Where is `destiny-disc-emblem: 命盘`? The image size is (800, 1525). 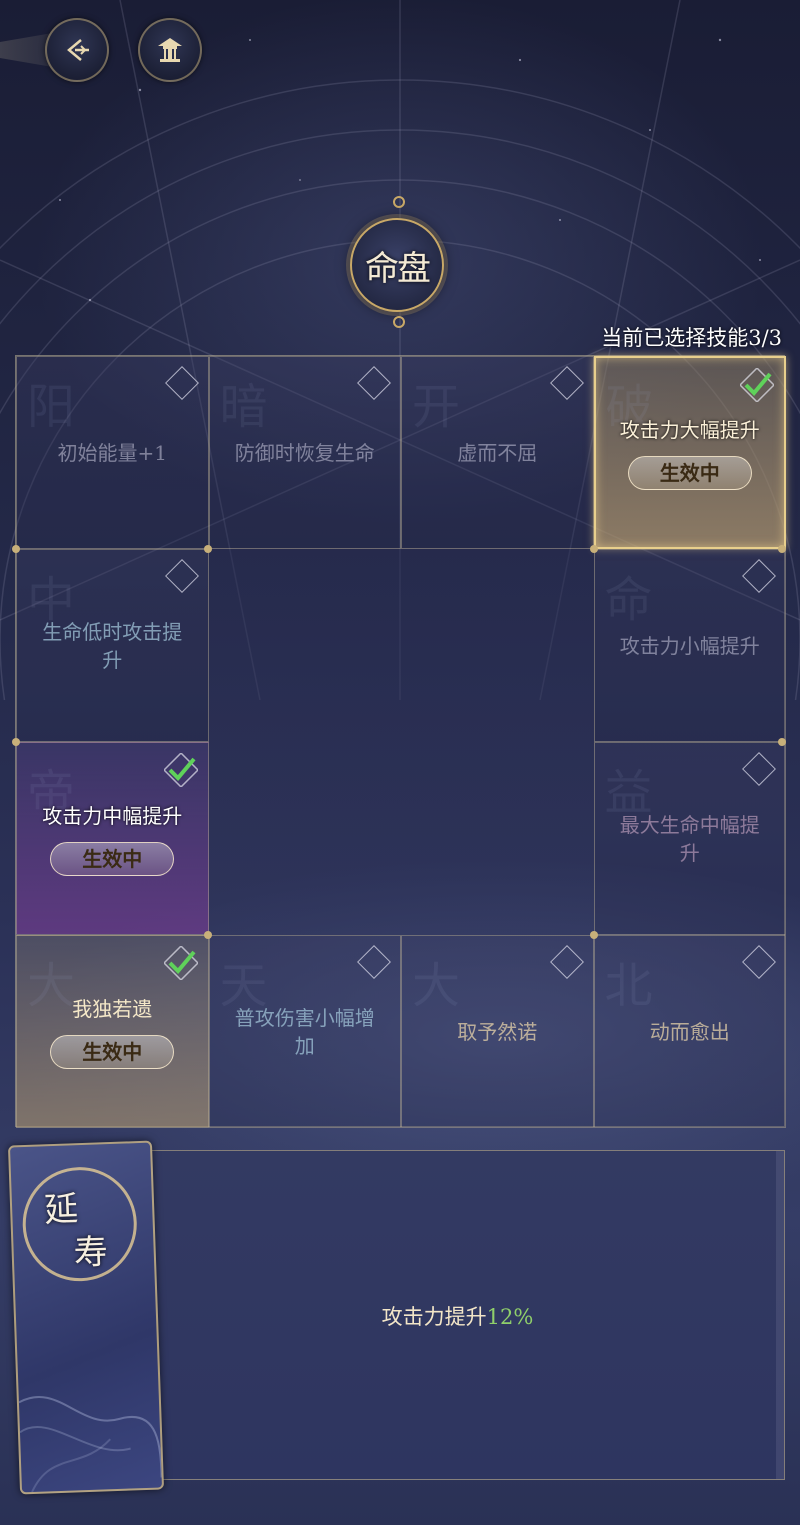 destiny-disc-emblem: 命盘 is located at coordinates (397, 265).